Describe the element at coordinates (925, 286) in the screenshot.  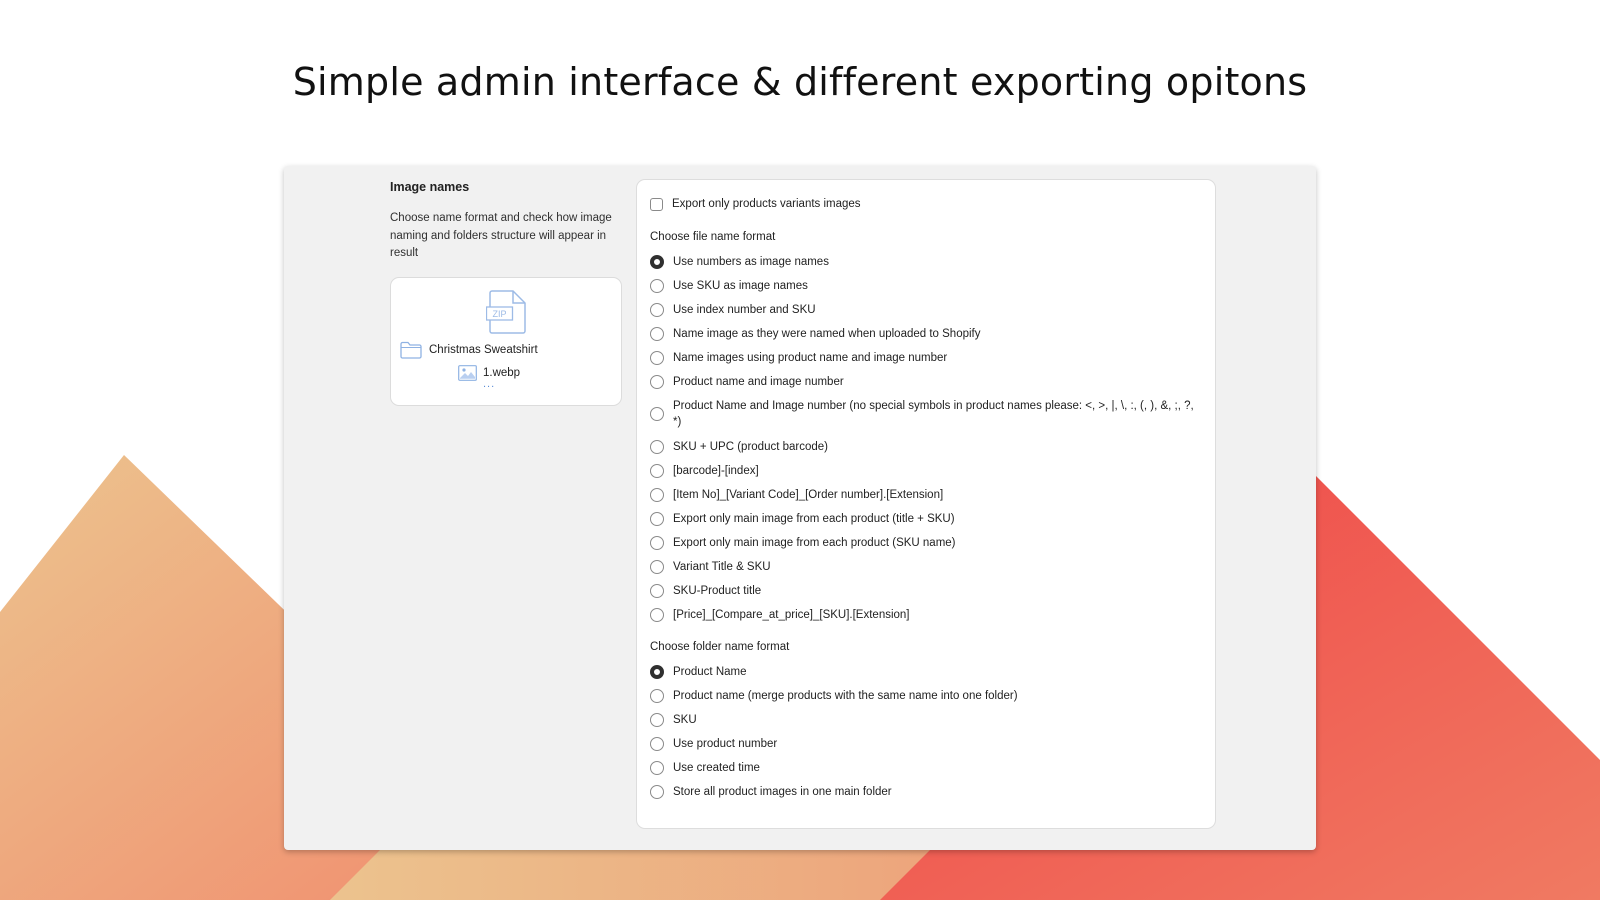
I see `file-format-option: Use SKU as image names` at that location.